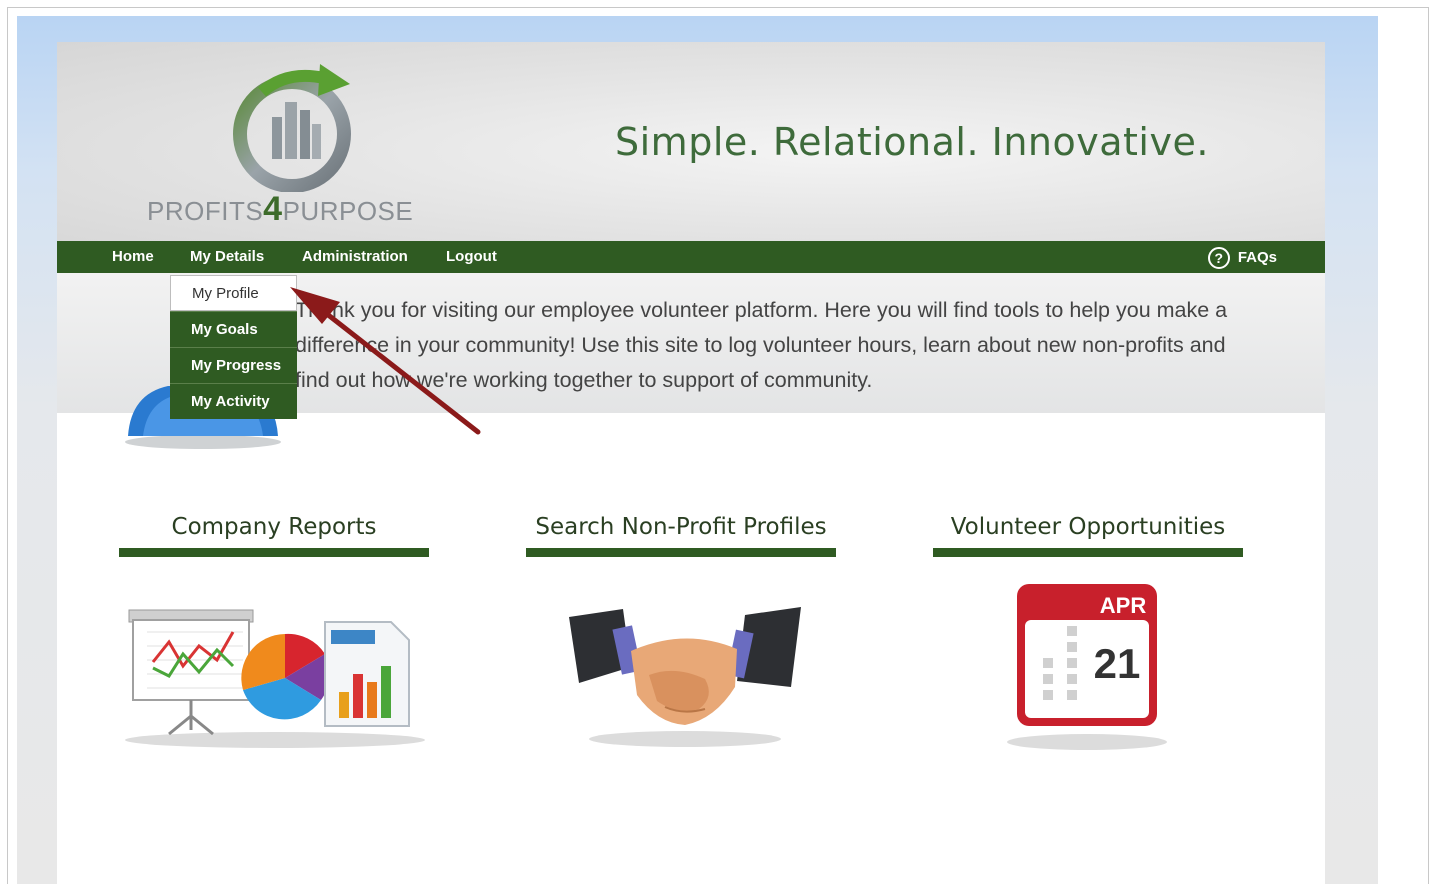 The width and height of the screenshot is (1436, 884). I want to click on dropdown-item-my-goals: My Goals, so click(233, 329).